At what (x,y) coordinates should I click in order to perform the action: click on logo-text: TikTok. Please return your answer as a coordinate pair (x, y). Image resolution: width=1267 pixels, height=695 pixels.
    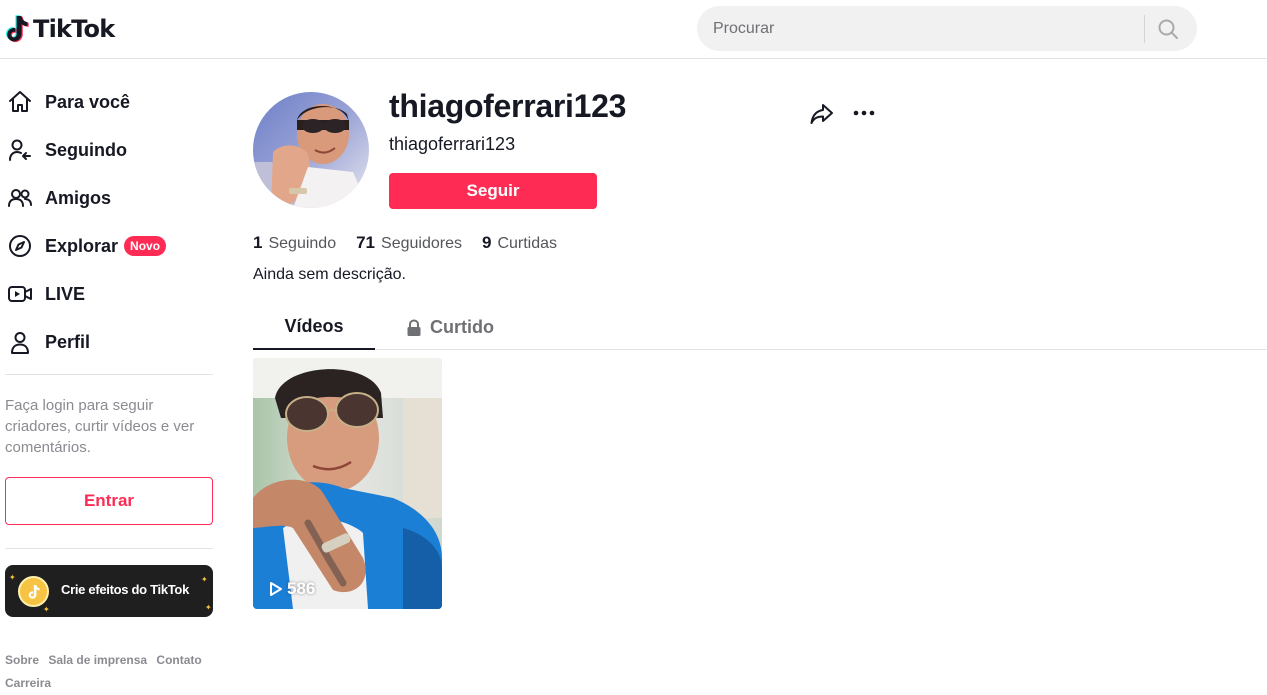
    Looking at the image, I should click on (74, 29).